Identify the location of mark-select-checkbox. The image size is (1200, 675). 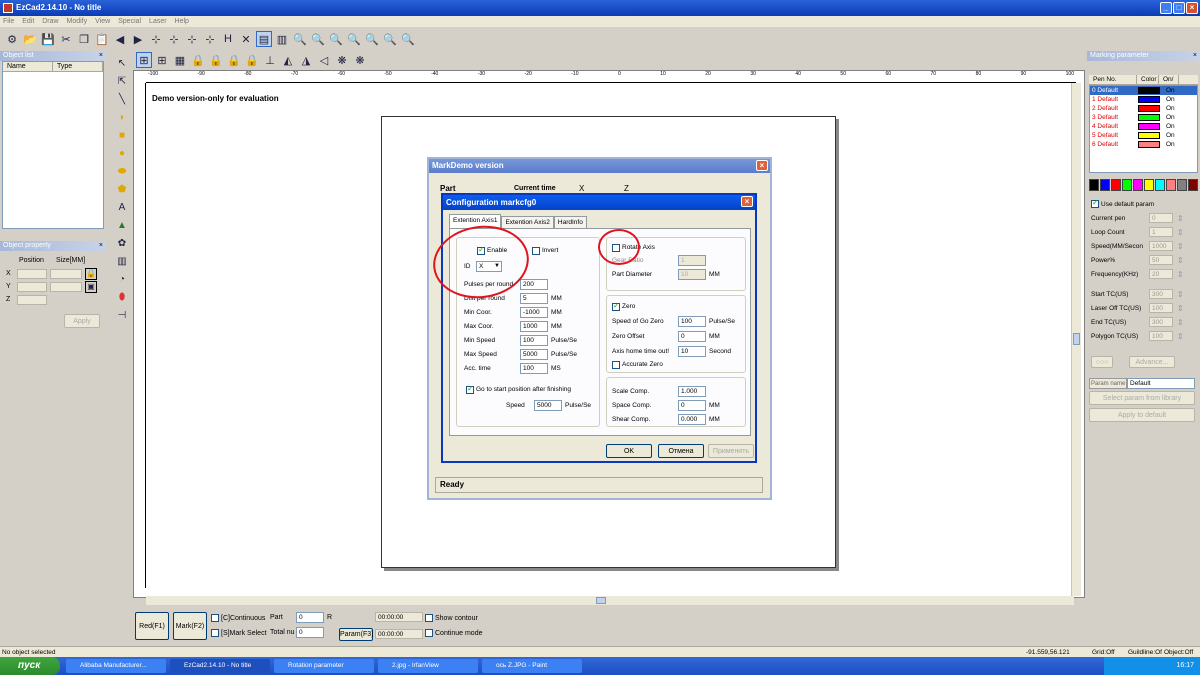
(215, 633).